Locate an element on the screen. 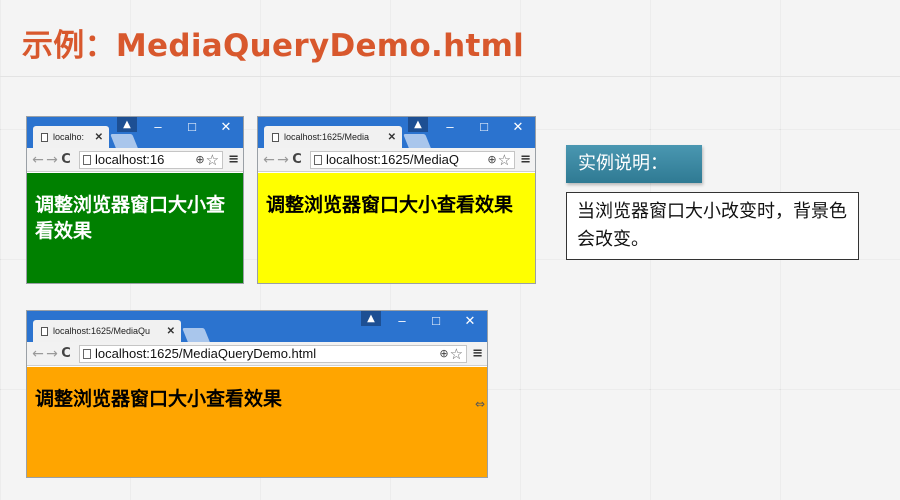 The height and width of the screenshot is (500, 900). browser-tab: localhost:1625/MediaQu ✕ is located at coordinates (107, 331).